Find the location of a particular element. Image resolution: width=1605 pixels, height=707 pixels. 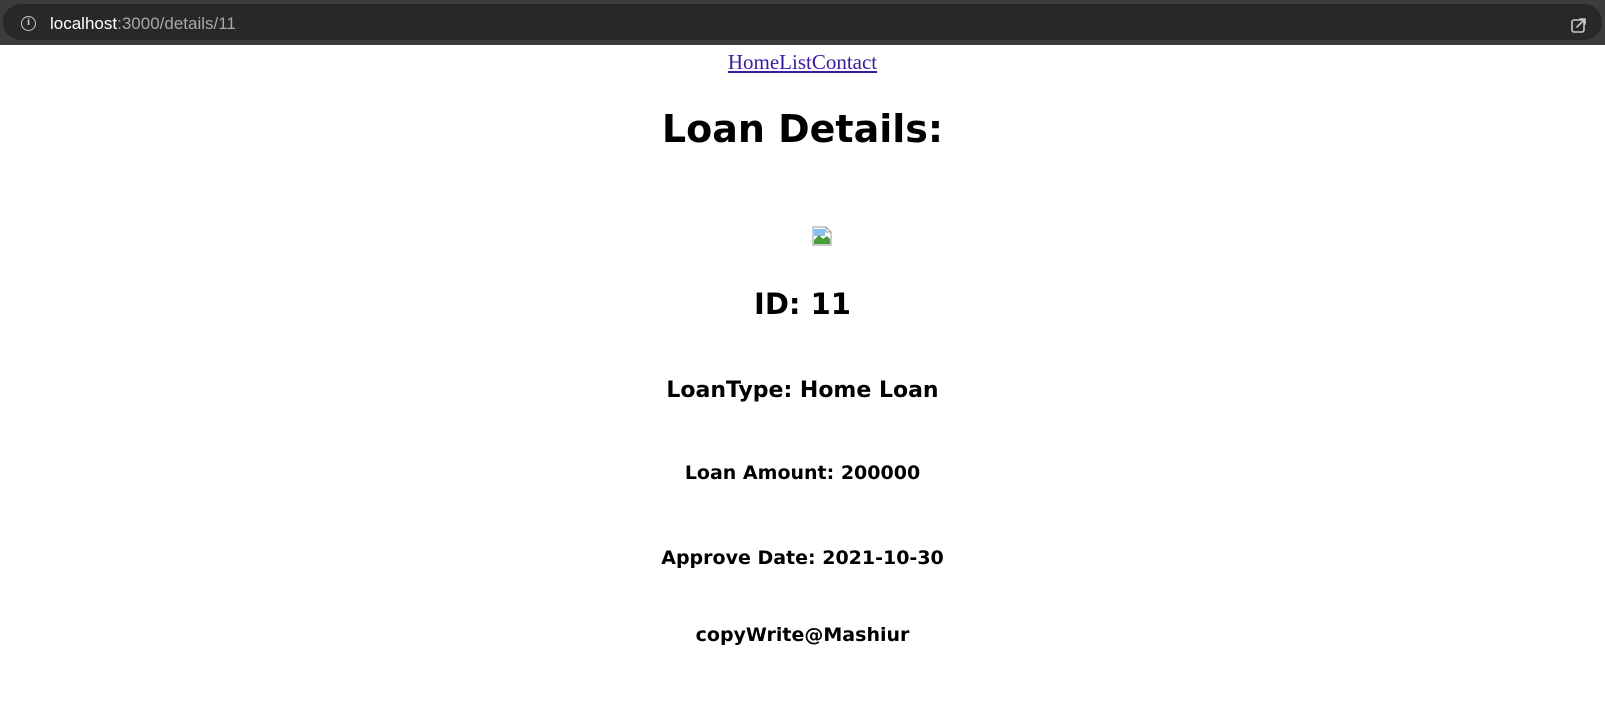

nav-link-contact: Contact is located at coordinates (844, 62).